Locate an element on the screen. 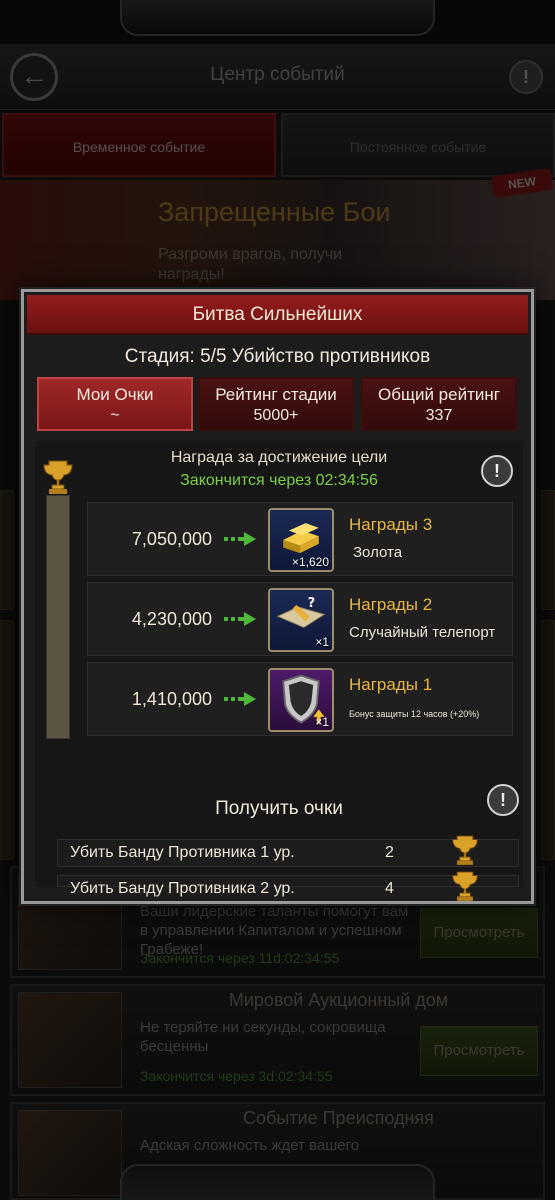 This screenshot has width=555, height=1200. progress-bar is located at coordinates (58, 617).